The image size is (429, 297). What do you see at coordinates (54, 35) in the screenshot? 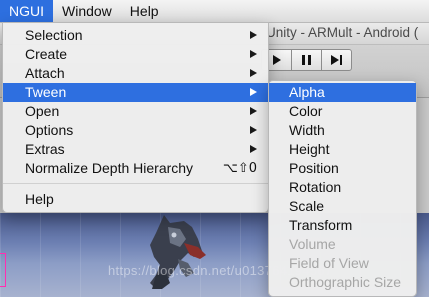
I see `menu-item-label: Selection` at bounding box center [54, 35].